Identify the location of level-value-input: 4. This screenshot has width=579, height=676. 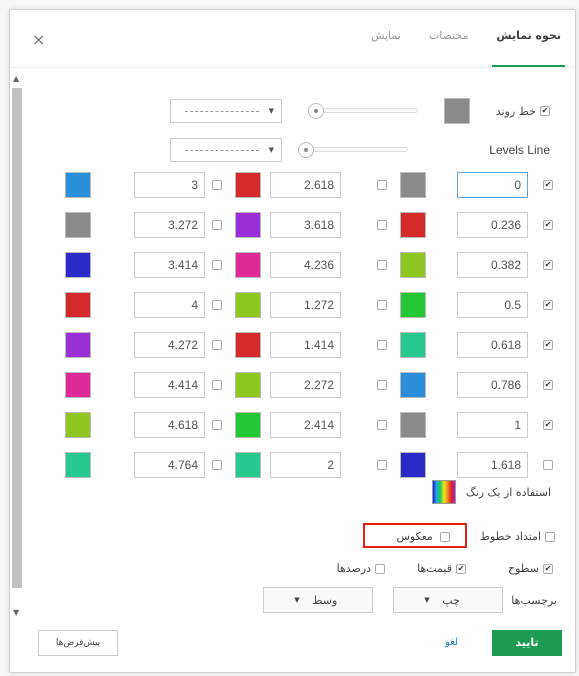
(169, 305).